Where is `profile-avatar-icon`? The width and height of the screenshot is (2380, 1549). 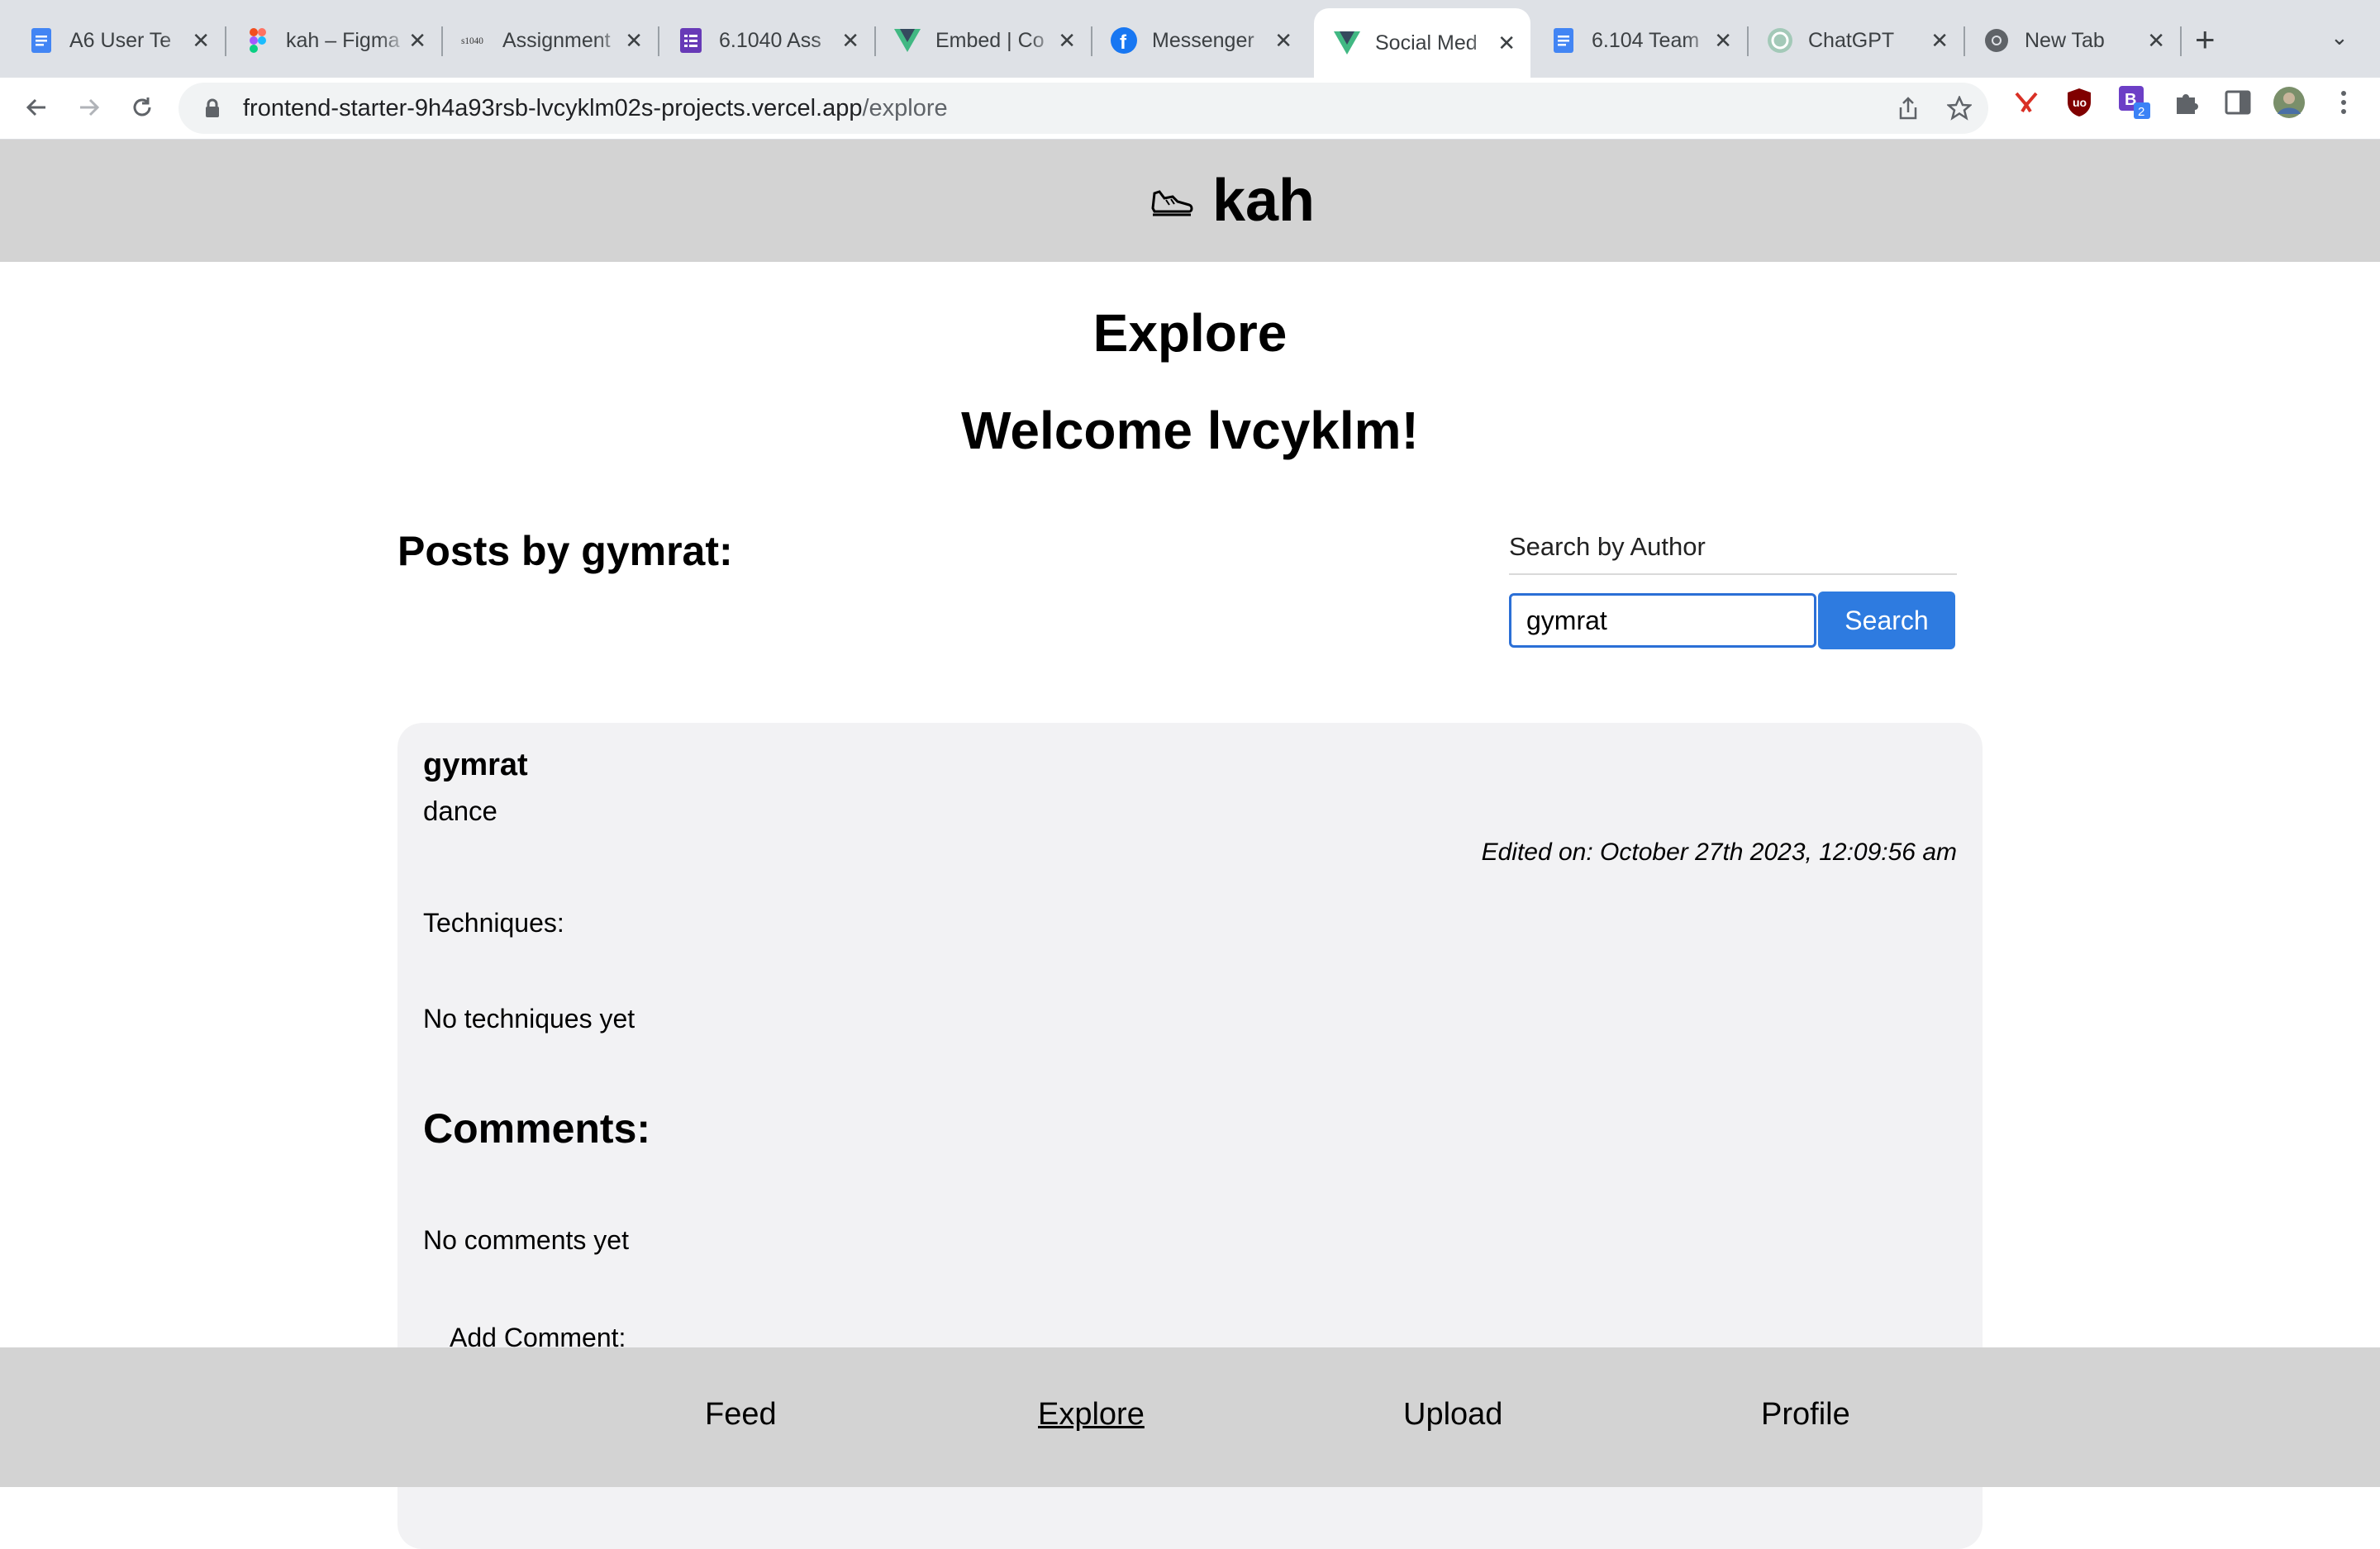
profile-avatar-icon is located at coordinates (2289, 102).